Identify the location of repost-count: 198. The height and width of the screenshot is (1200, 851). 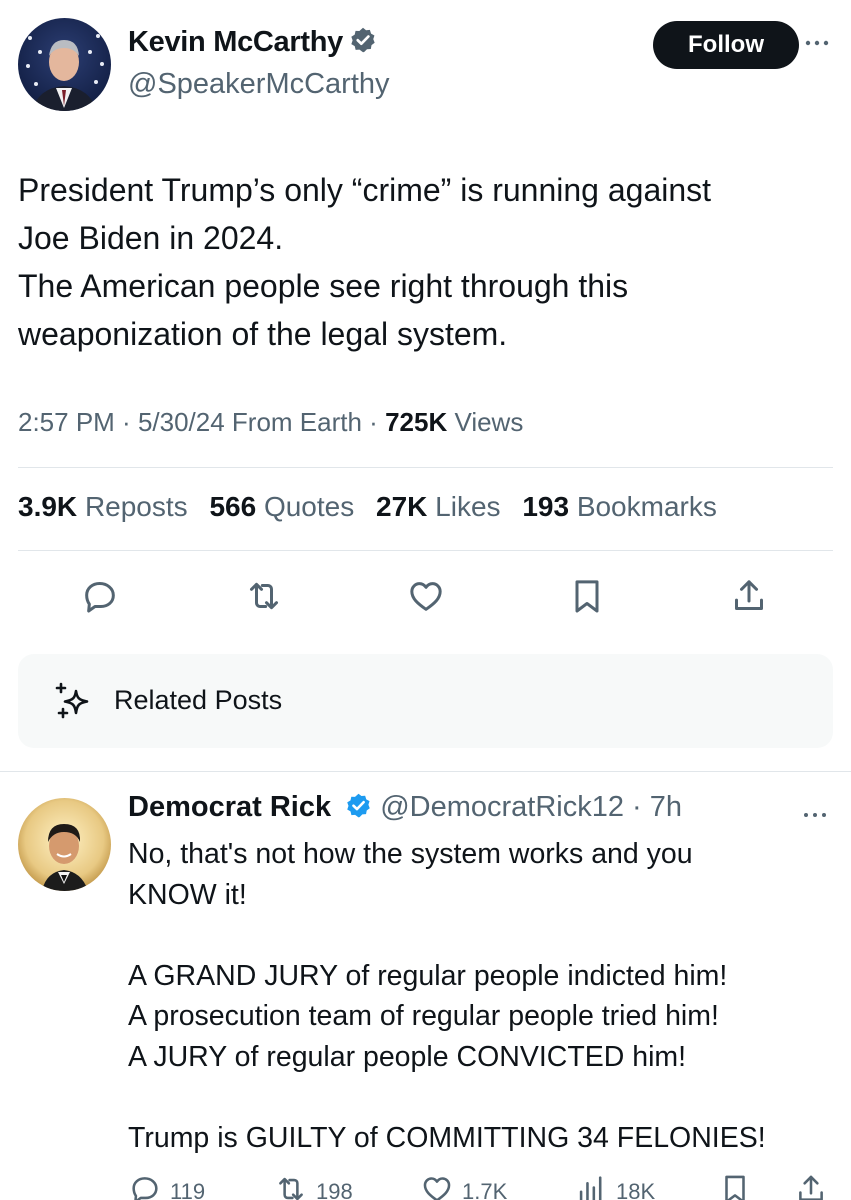
(334, 1189).